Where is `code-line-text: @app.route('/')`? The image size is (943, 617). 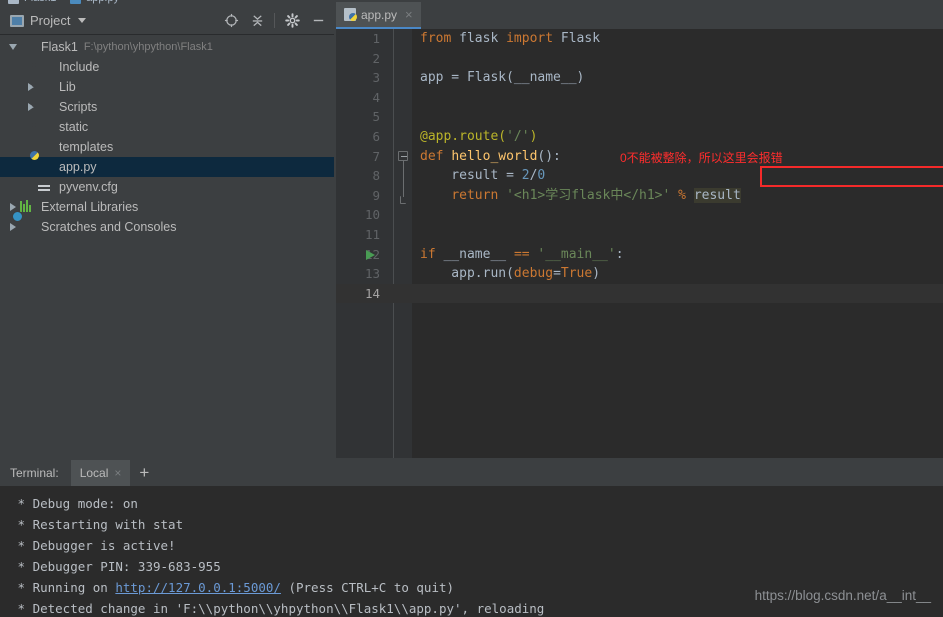
code-line-text: @app.route('/') is located at coordinates (479, 136).